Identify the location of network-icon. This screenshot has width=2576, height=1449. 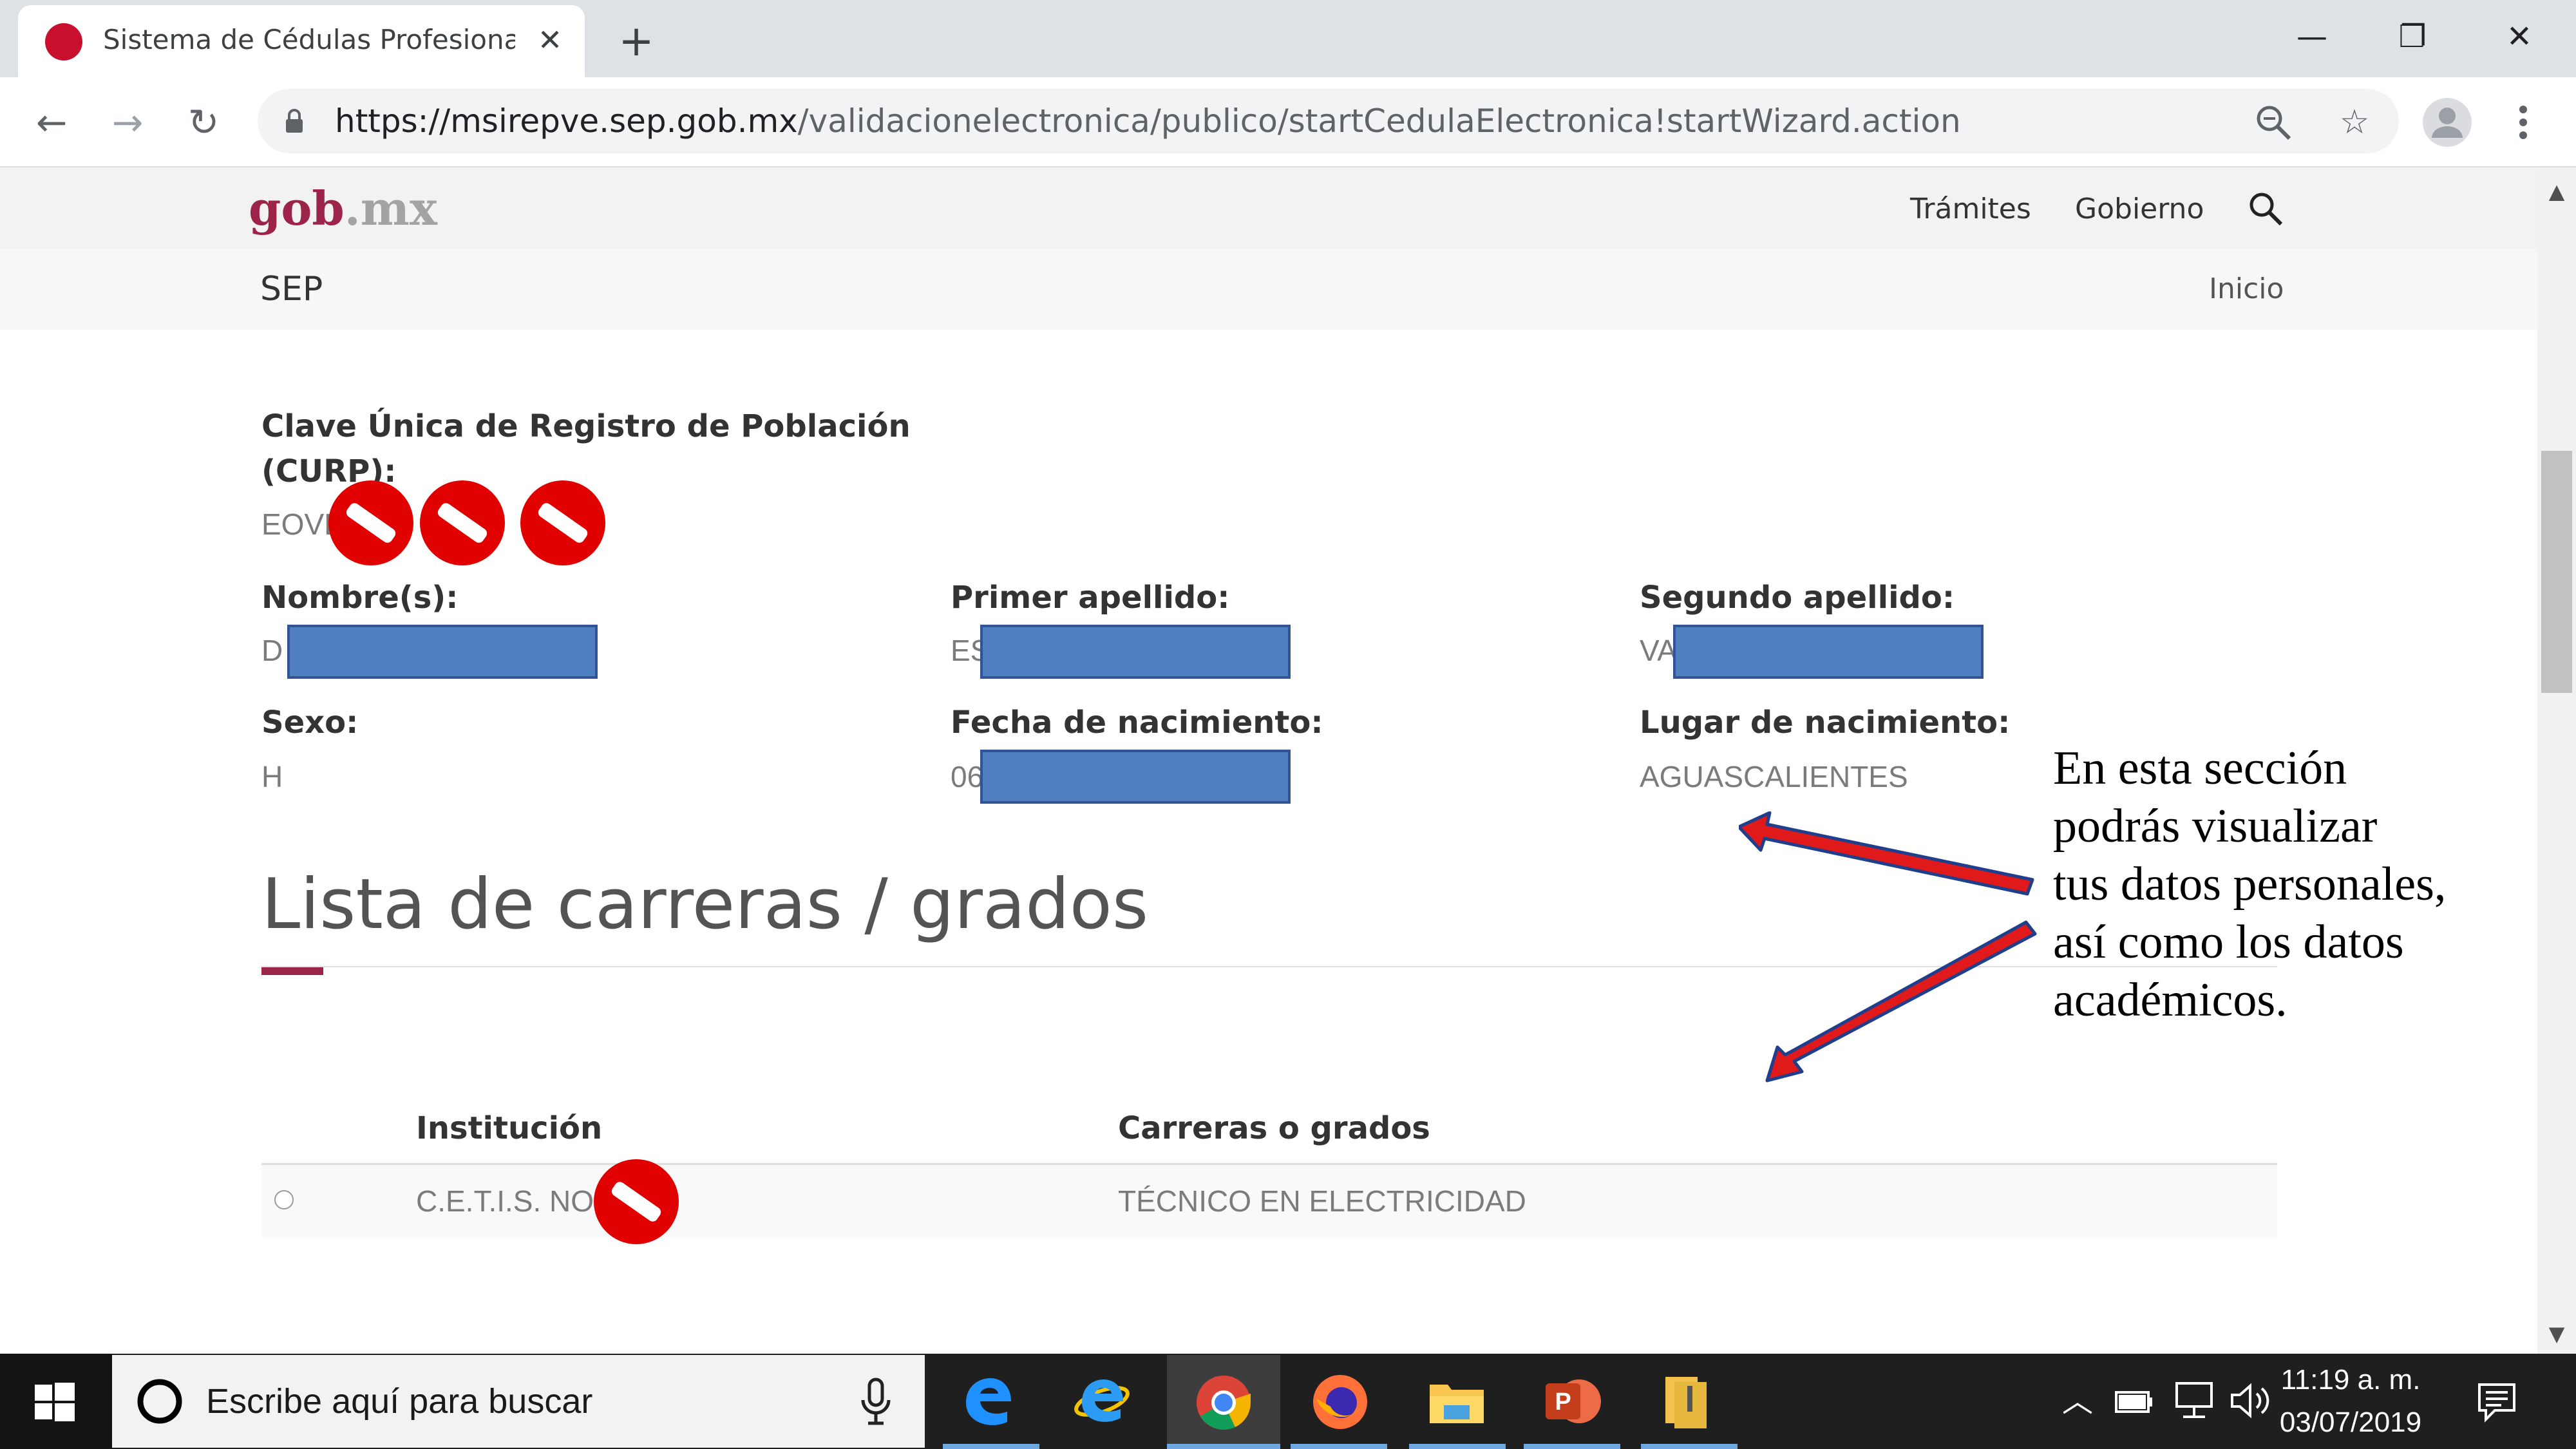
(2194, 1401).